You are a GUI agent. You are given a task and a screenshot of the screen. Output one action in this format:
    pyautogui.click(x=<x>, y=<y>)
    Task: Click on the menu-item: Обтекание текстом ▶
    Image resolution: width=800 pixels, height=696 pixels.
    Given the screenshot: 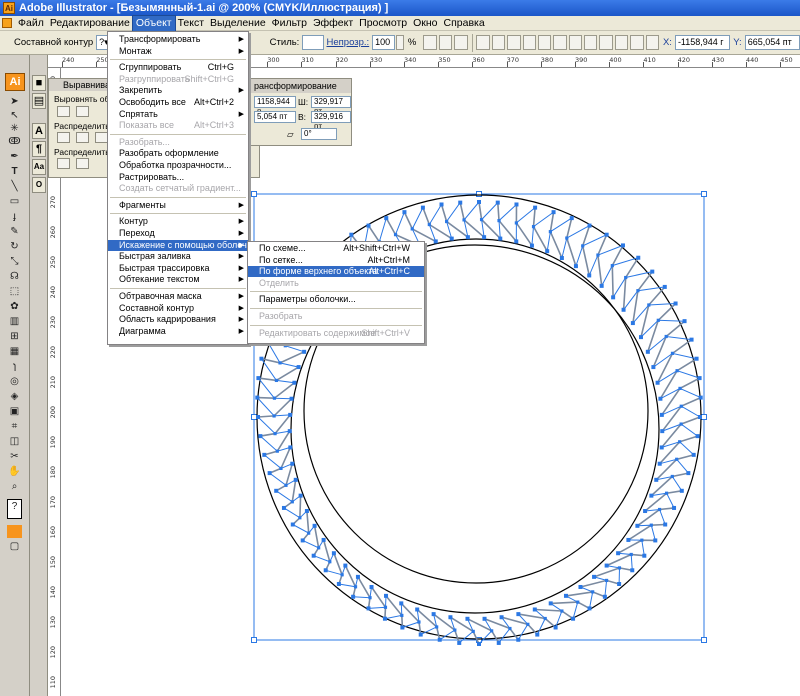 What is the action you would take?
    pyautogui.click(x=178, y=279)
    